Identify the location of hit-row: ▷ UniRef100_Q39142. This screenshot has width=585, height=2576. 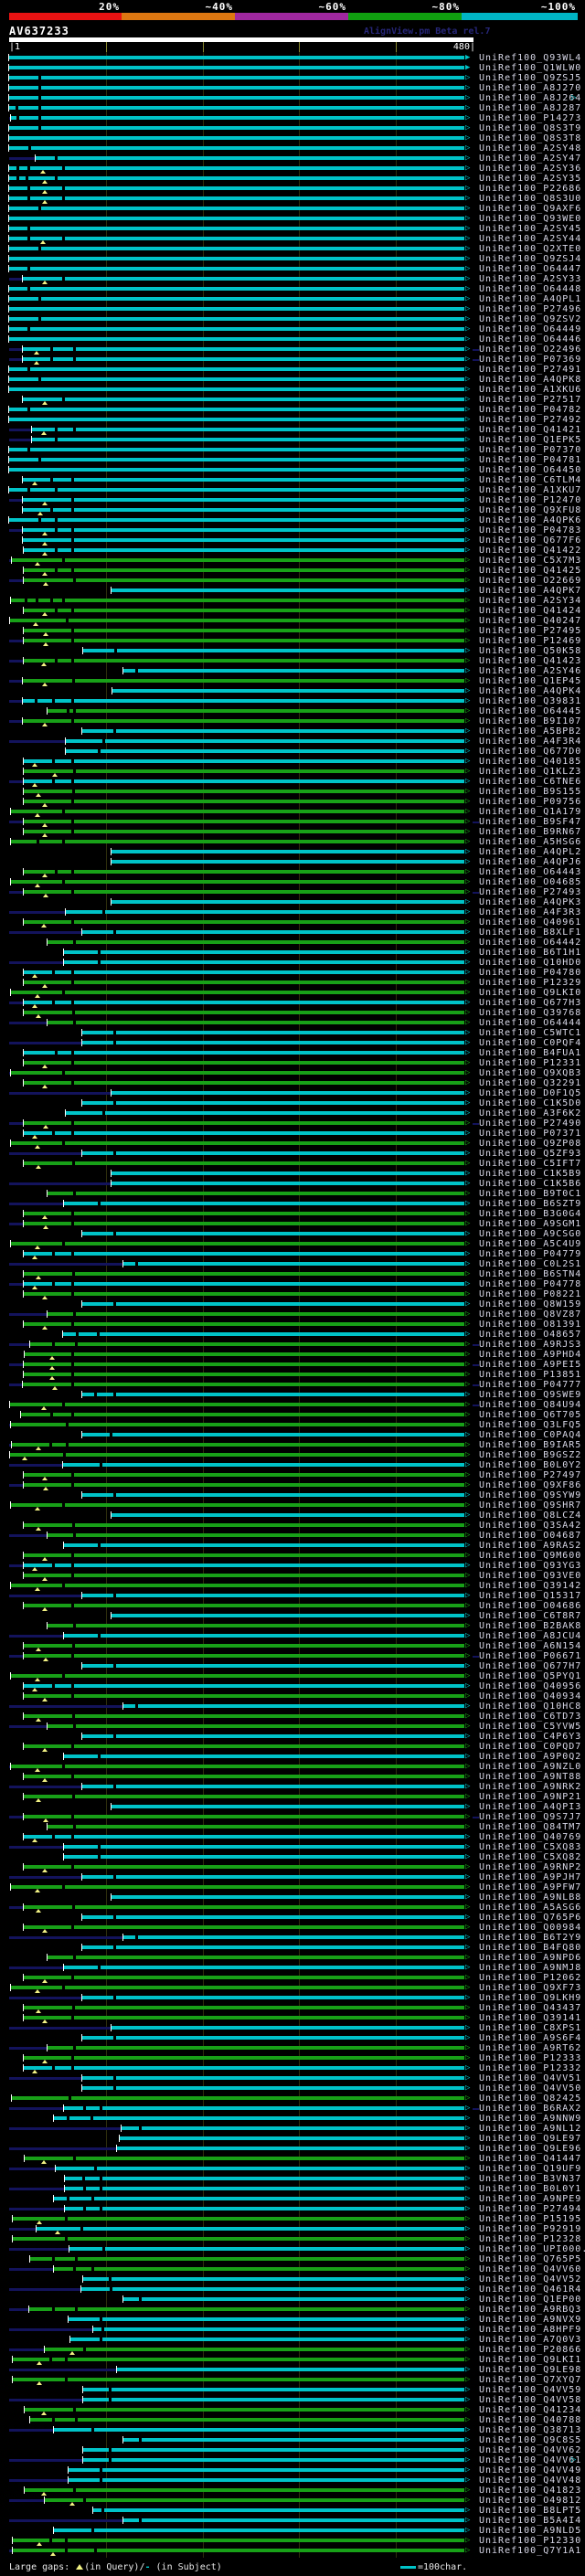
(293, 1586).